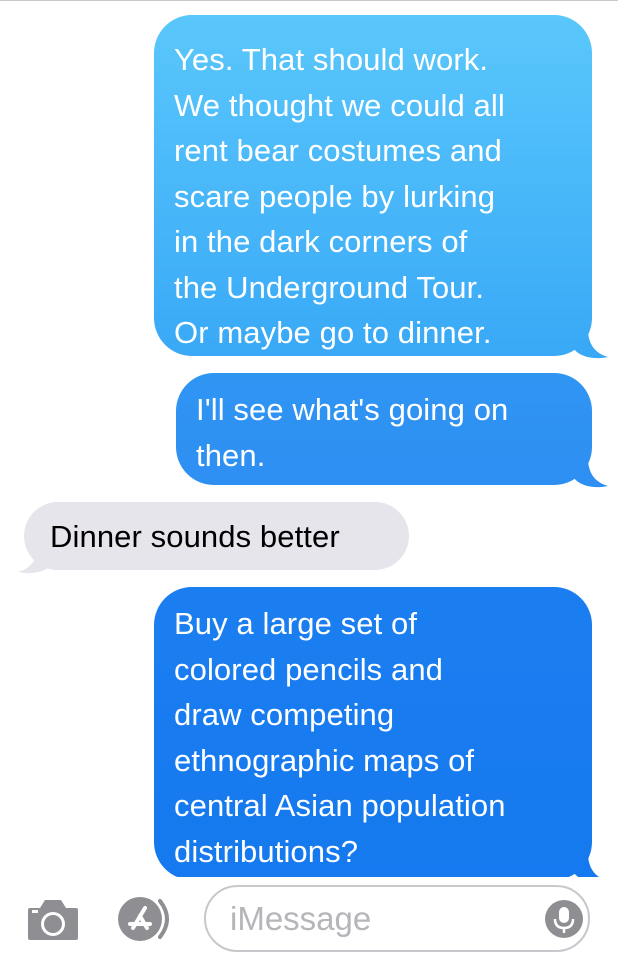 The width and height of the screenshot is (618, 960). What do you see at coordinates (335, 196) in the screenshot?
I see `message-line: scare people by lurking` at bounding box center [335, 196].